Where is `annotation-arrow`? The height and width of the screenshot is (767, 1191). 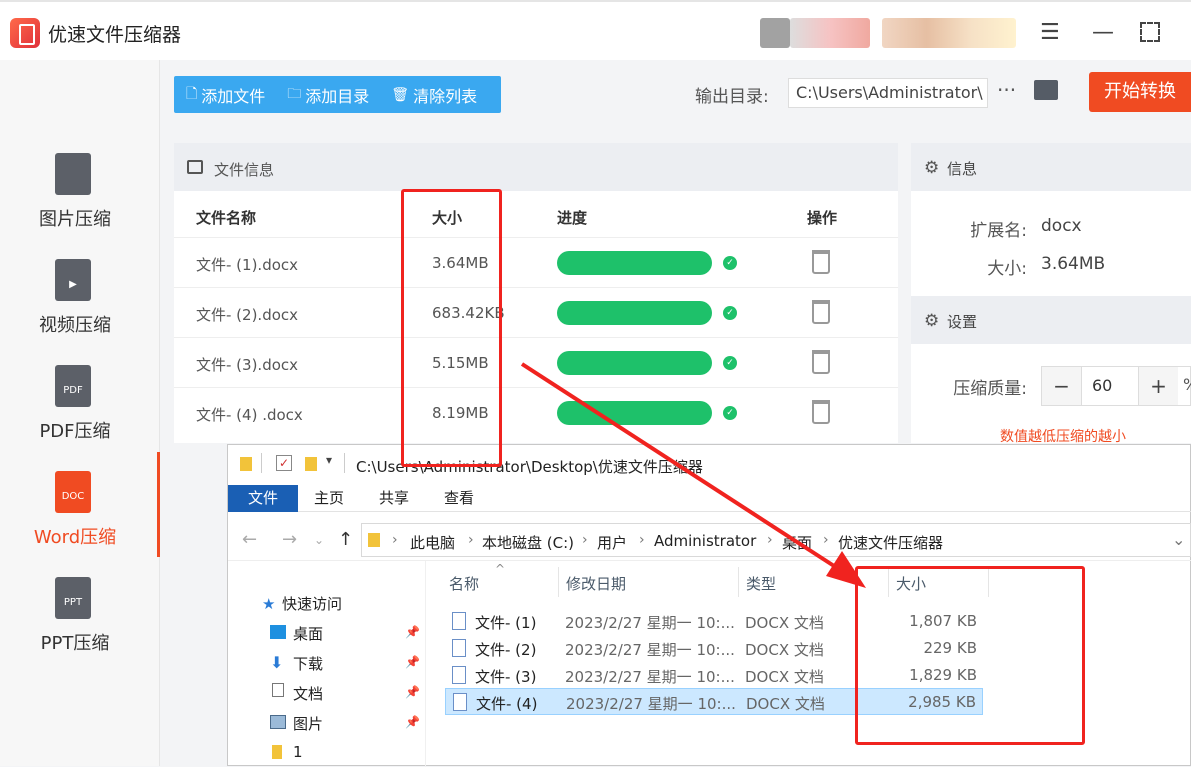
annotation-arrow is located at coordinates (693, 475).